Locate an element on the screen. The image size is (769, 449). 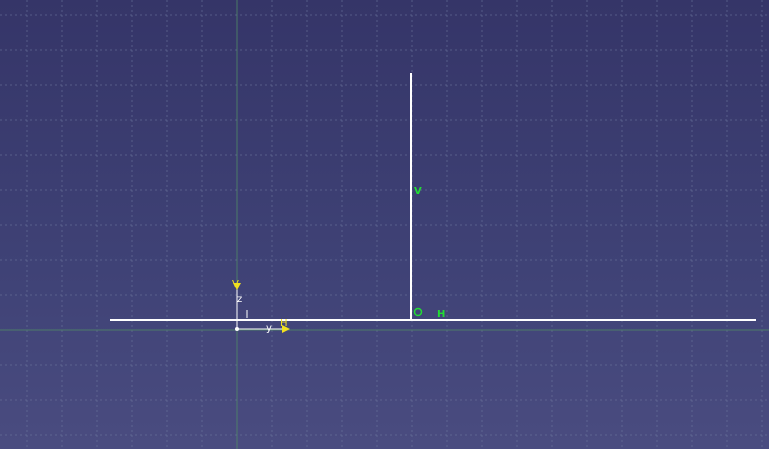
horizontal-constraint-label: H is located at coordinates (441, 314).